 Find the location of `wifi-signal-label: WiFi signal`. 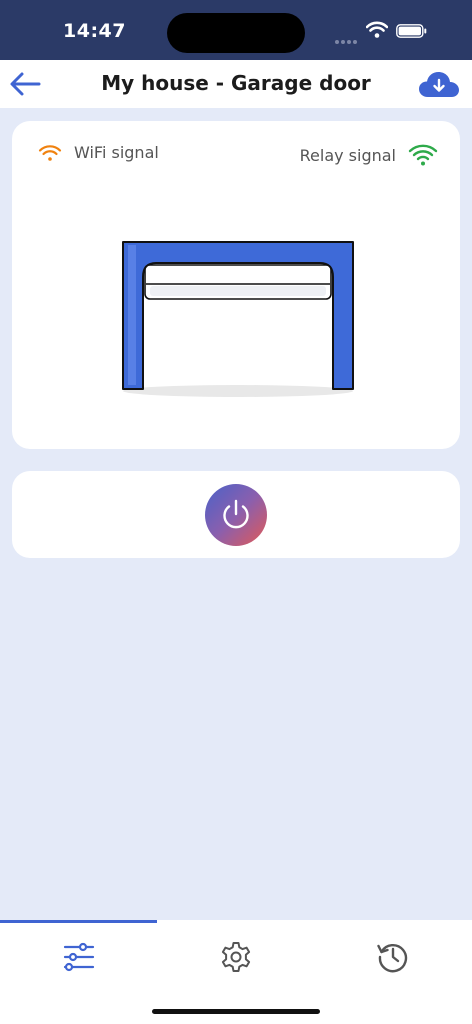

wifi-signal-label: WiFi signal is located at coordinates (116, 152).